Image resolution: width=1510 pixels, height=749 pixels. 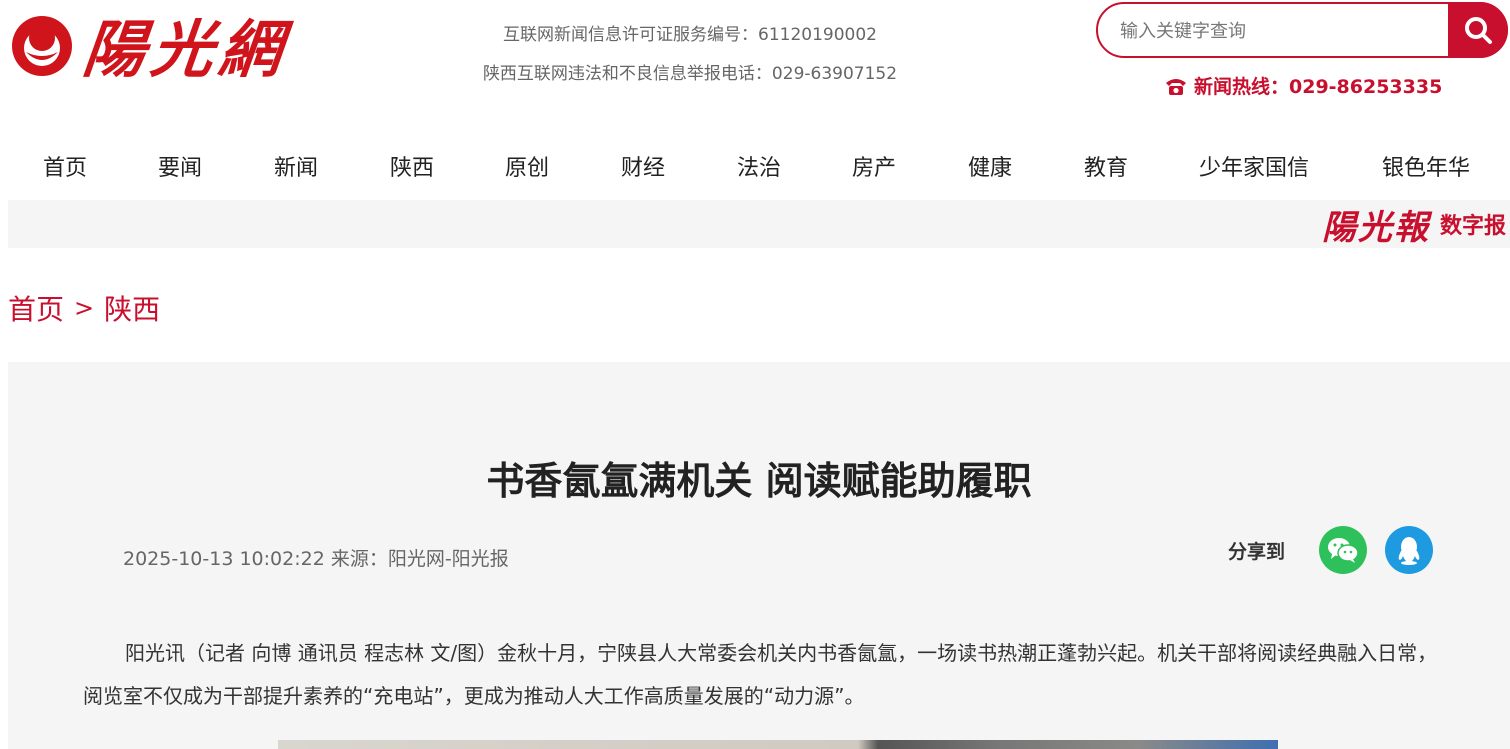 I want to click on breadcrumb-current: 陕西, so click(x=132, y=308).